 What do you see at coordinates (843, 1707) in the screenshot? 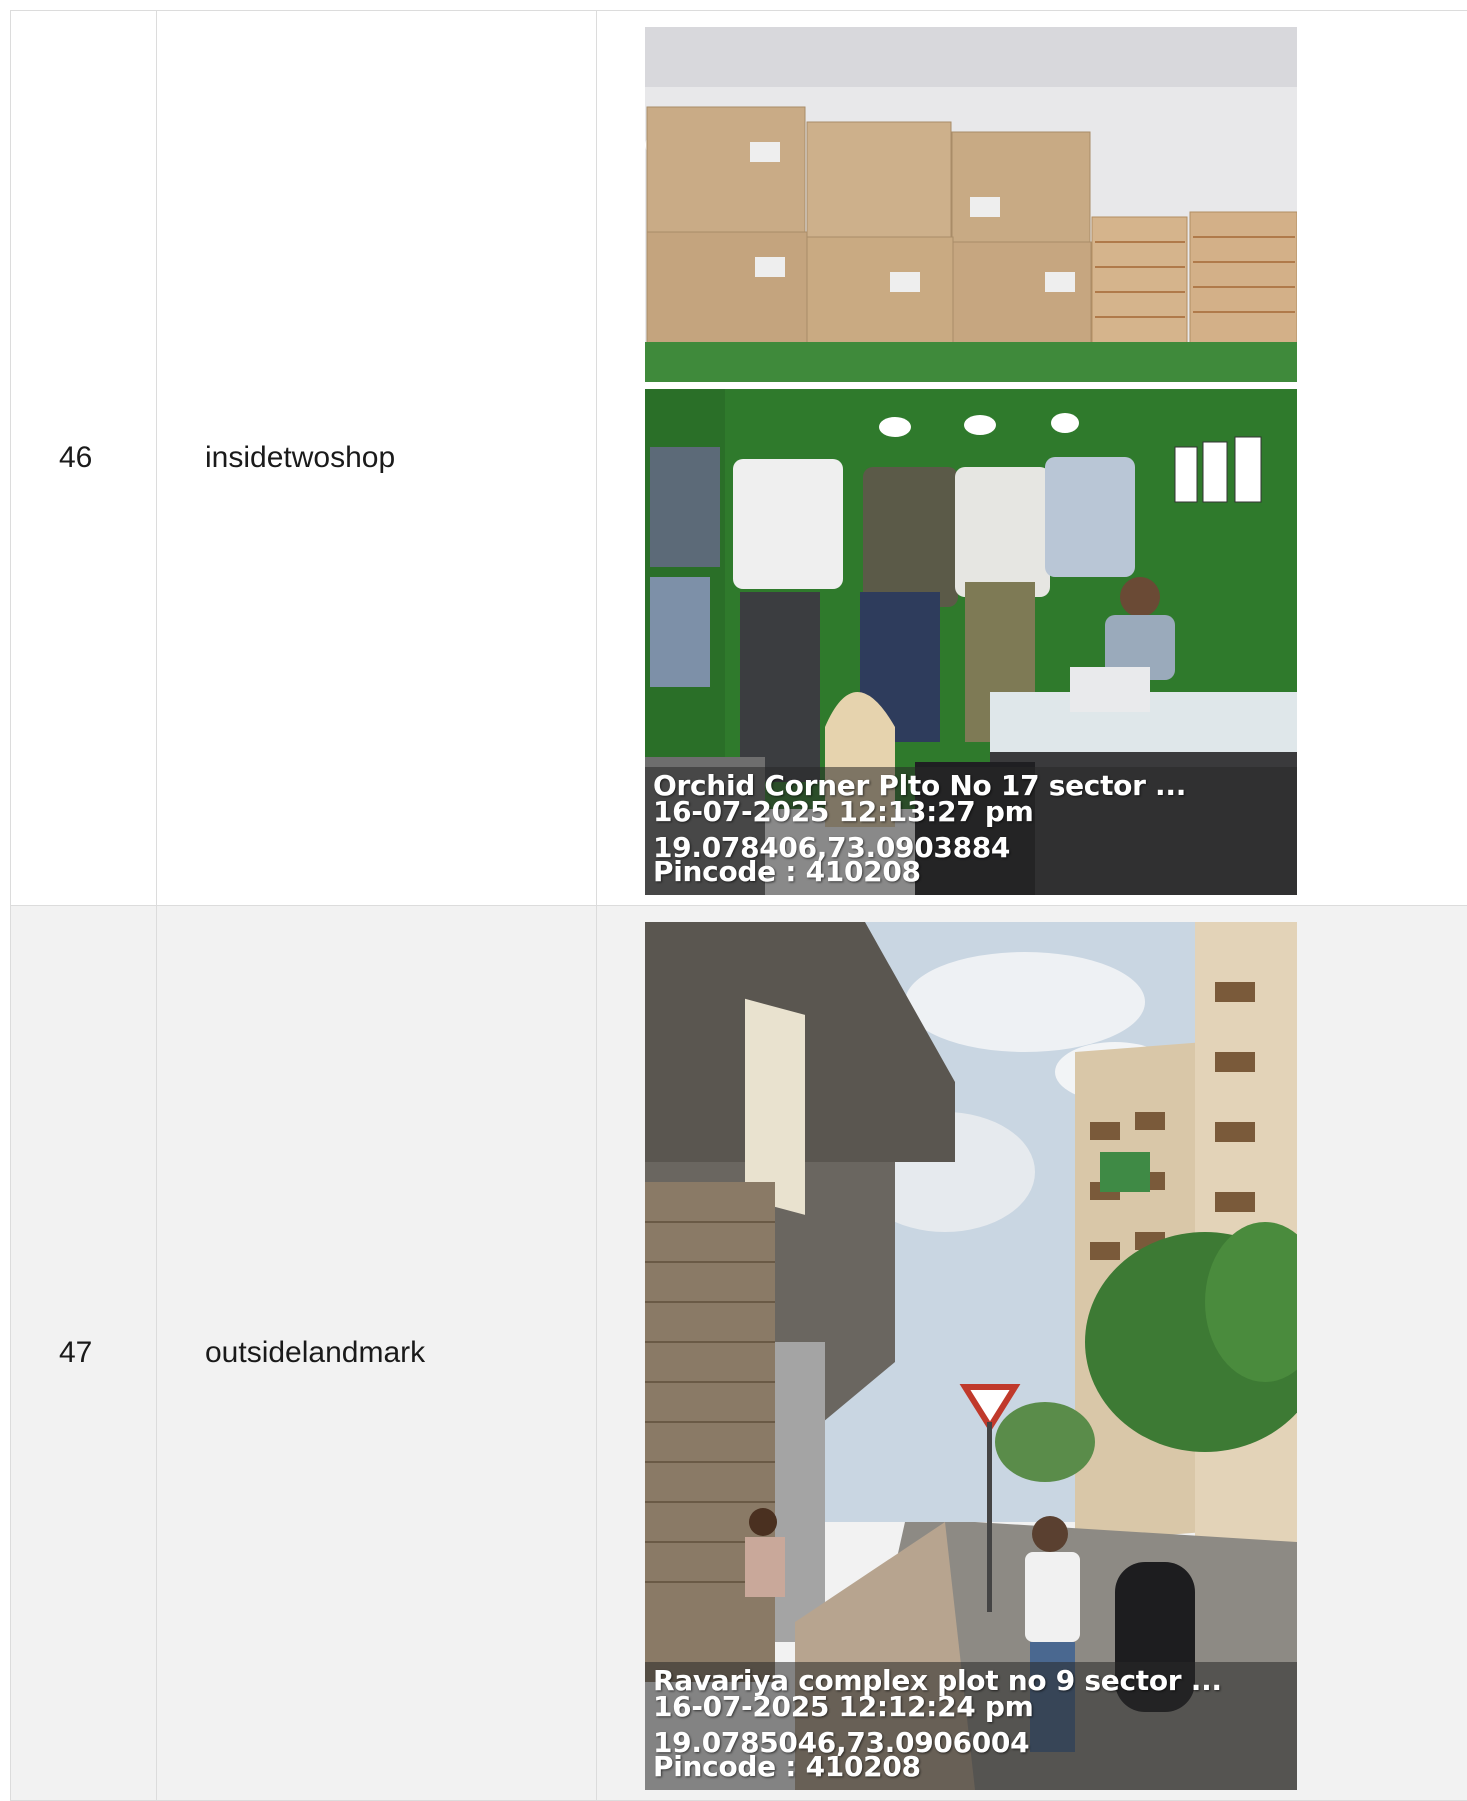
I see `photo-datetime: 16-07-2025 12:12:24 pm` at bounding box center [843, 1707].